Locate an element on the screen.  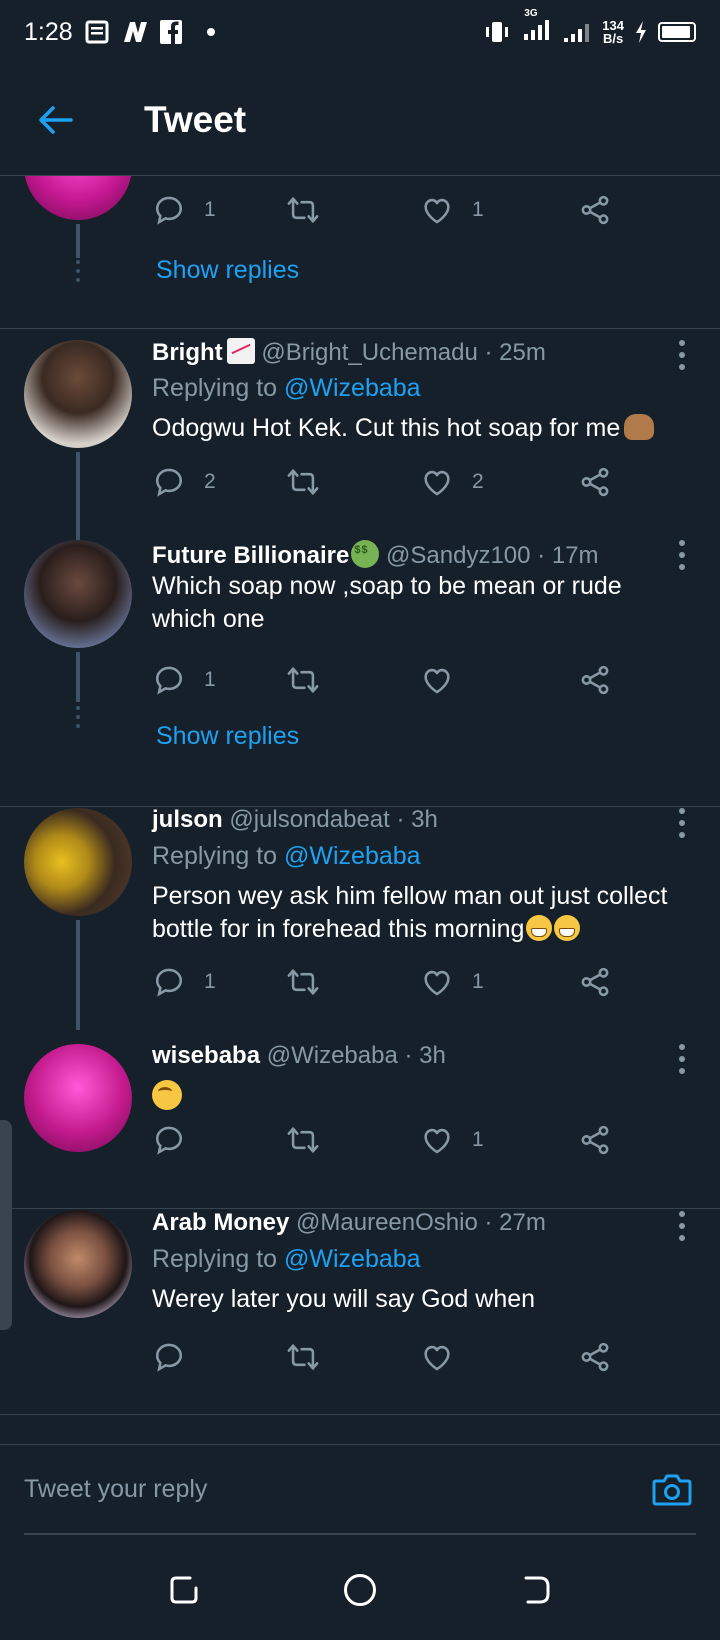
tweet-meta: julson @julsondabeat · 3h is located at coordinates (295, 820).